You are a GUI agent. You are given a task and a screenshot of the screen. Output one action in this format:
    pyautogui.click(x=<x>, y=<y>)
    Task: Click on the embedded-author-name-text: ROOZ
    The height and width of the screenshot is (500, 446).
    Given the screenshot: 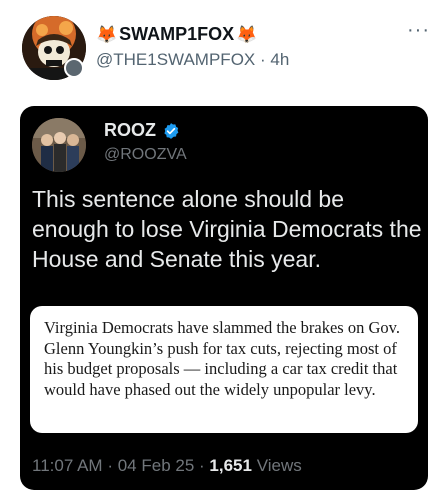 What is the action you would take?
    pyautogui.click(x=130, y=130)
    